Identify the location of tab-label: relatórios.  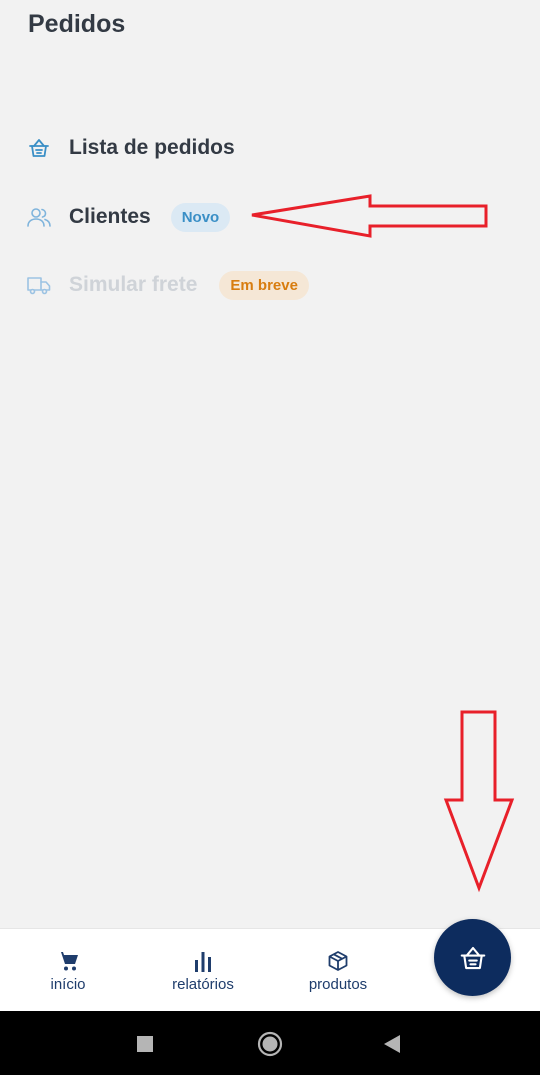
(203, 984).